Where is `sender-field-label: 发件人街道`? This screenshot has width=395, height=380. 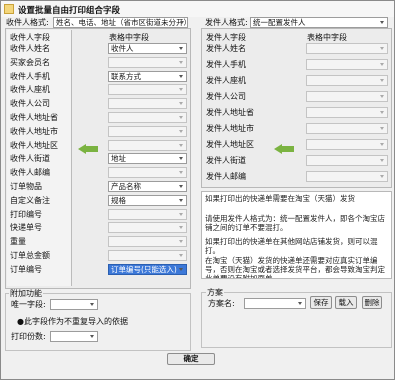 sender-field-label: 发件人街道 is located at coordinates (226, 160).